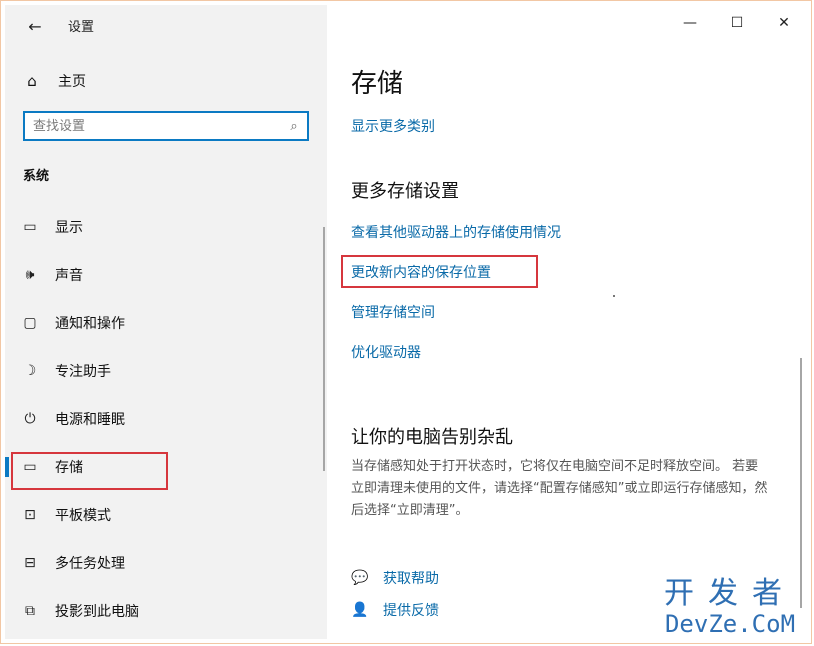 The height and width of the screenshot is (646, 814). I want to click on manage-storage-spaces-link: 管理存储空间, so click(393, 312).